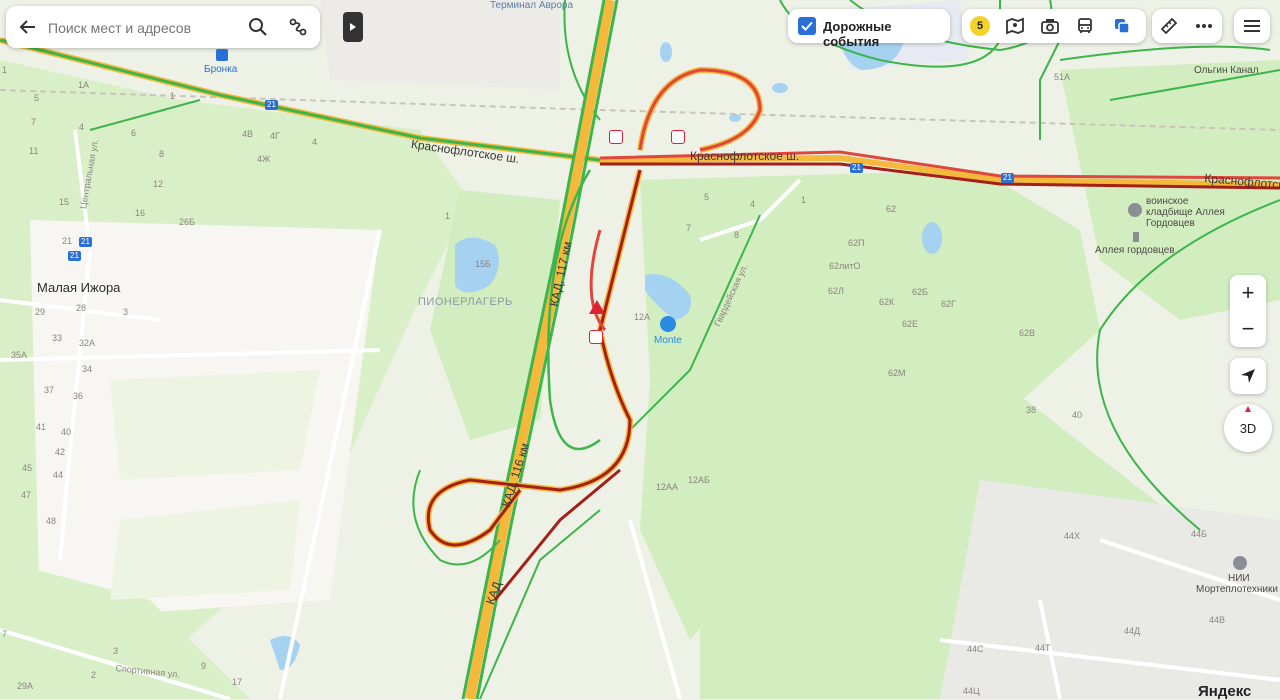 This screenshot has width=1280, height=700. I want to click on house-number: 37, so click(49, 390).